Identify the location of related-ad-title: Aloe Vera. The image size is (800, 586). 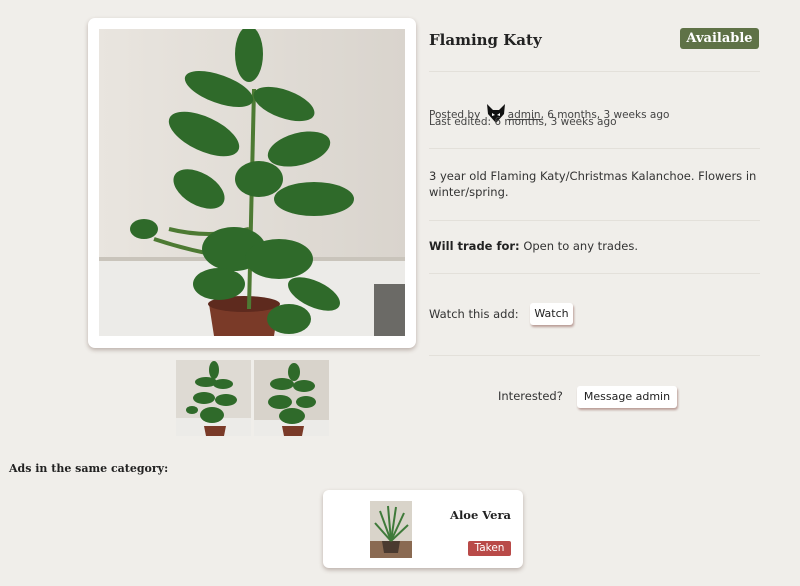
(480, 515).